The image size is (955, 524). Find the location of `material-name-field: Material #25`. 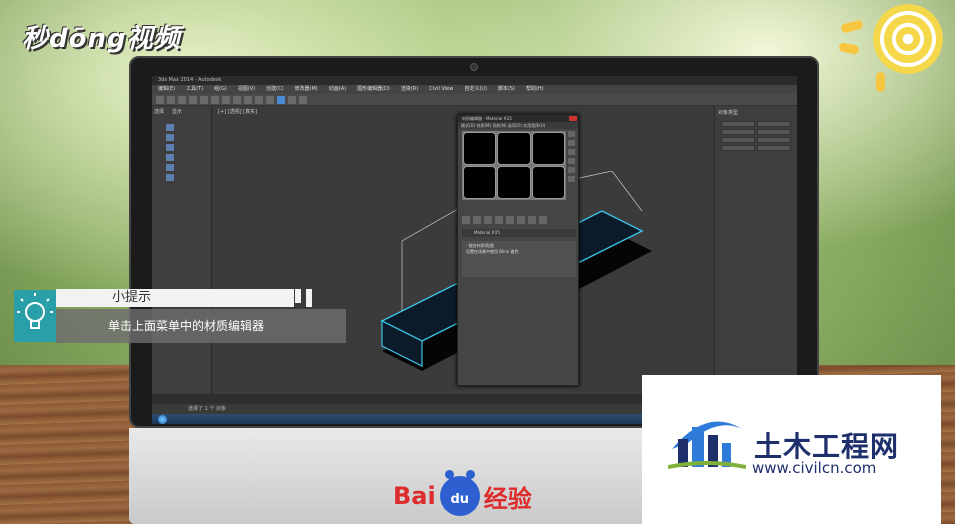

material-name-field: Material #25 is located at coordinates (519, 233).